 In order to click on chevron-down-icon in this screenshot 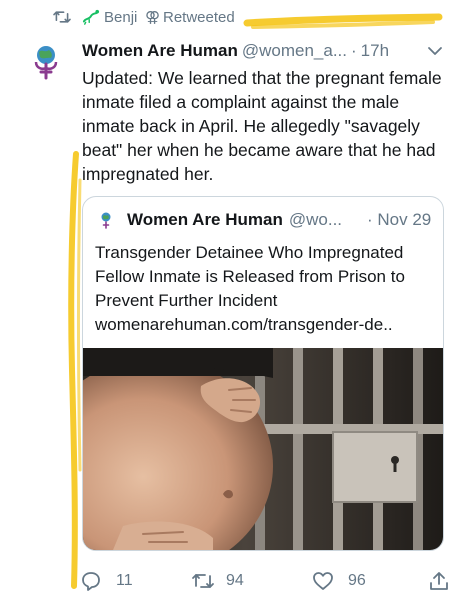, I will do `click(435, 51)`.